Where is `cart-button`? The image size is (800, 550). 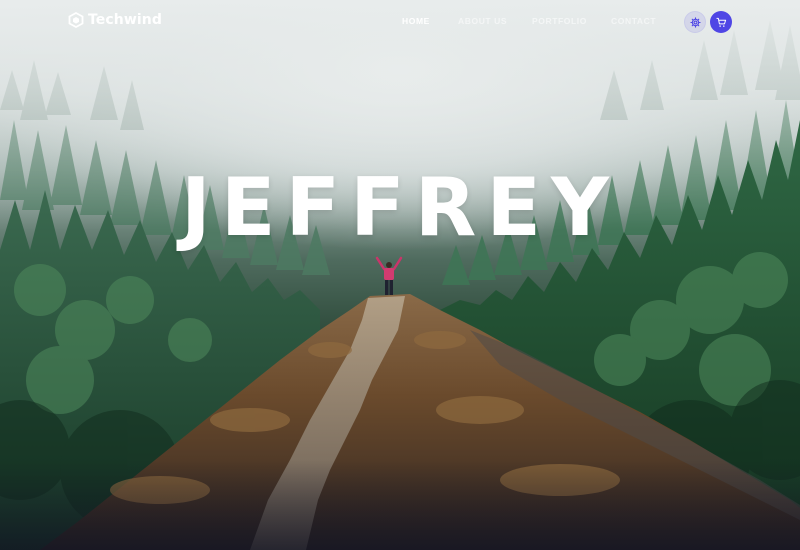 cart-button is located at coordinates (721, 22).